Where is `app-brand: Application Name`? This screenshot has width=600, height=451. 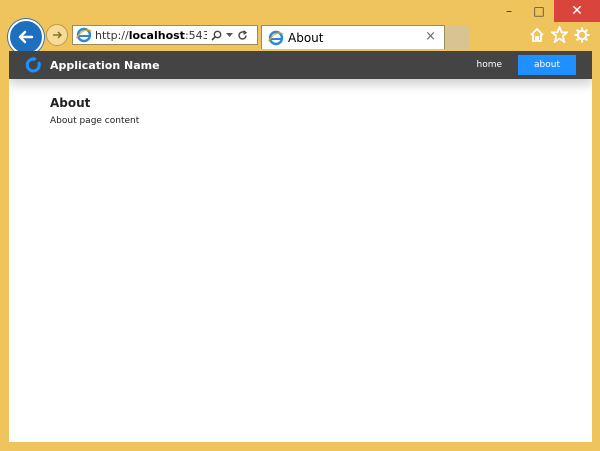
app-brand: Application Name is located at coordinates (105, 65).